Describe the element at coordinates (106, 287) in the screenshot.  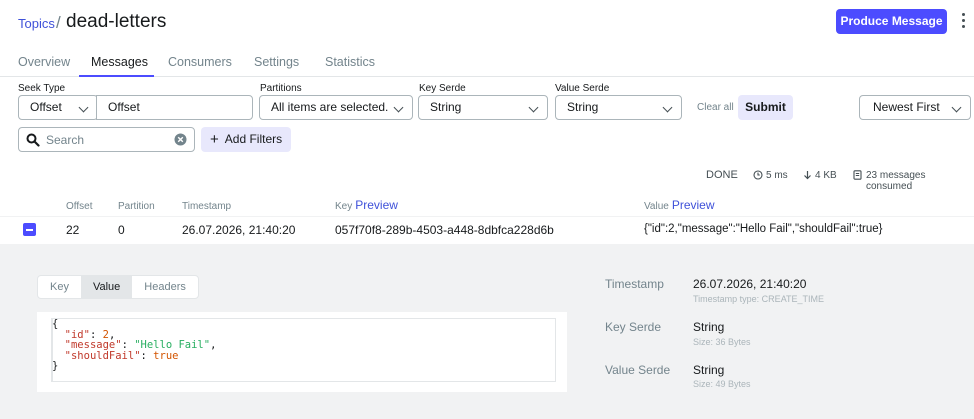
I see `tab-value: Value` at that location.